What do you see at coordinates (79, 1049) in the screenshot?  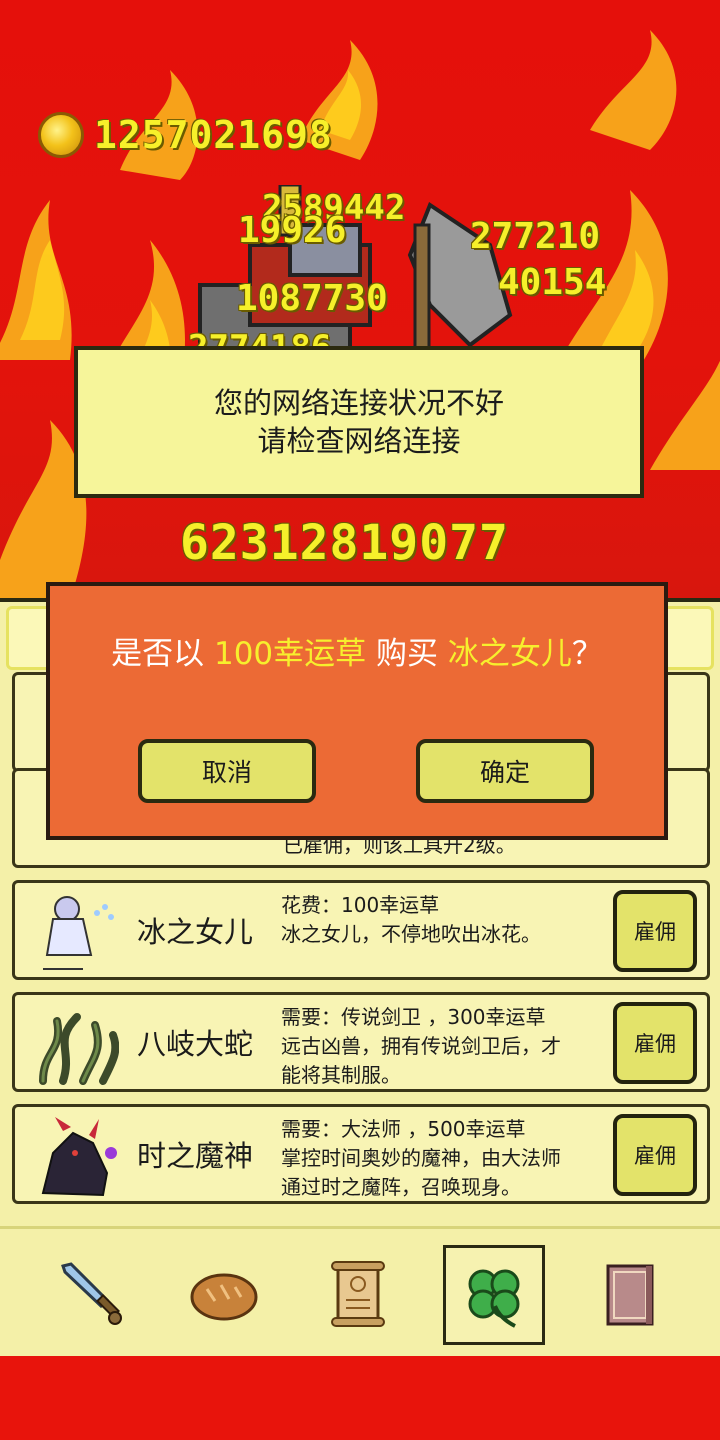 I see `orochi-portrait` at bounding box center [79, 1049].